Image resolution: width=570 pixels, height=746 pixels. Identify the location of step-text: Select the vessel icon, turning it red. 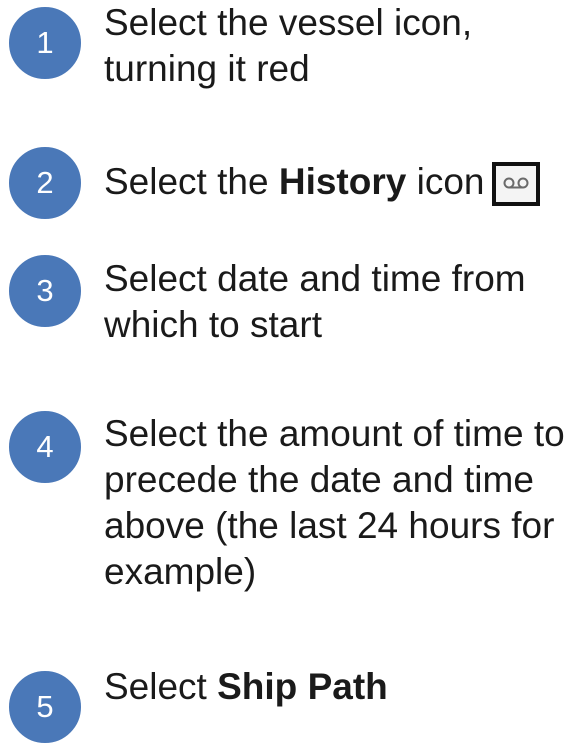
(288, 45).